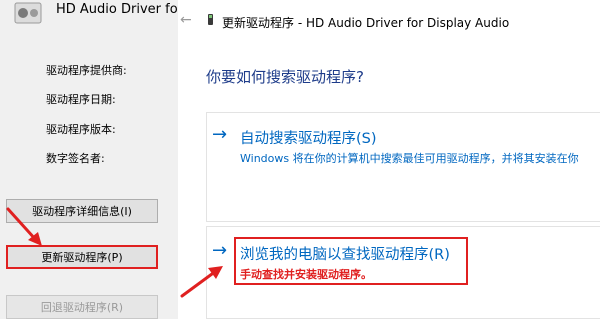 This screenshot has height=319, width=600. Describe the element at coordinates (220, 134) in the screenshot. I see `auto-search-arrow-icon: →` at that location.